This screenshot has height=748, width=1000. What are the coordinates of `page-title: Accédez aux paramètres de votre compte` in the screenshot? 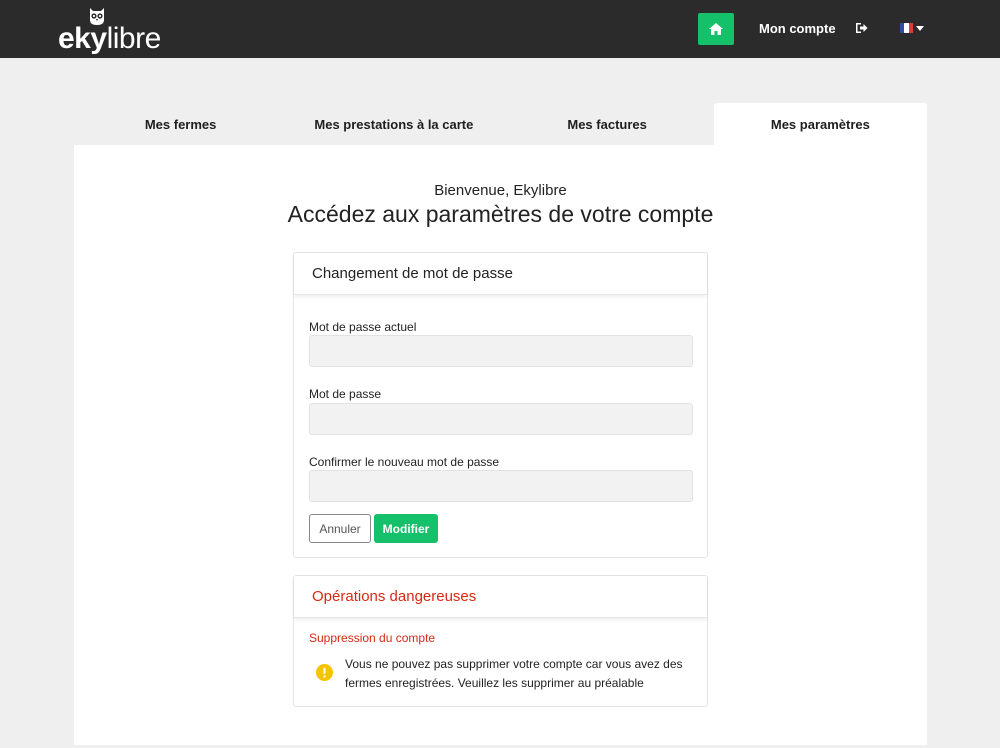 It's located at (500, 214).